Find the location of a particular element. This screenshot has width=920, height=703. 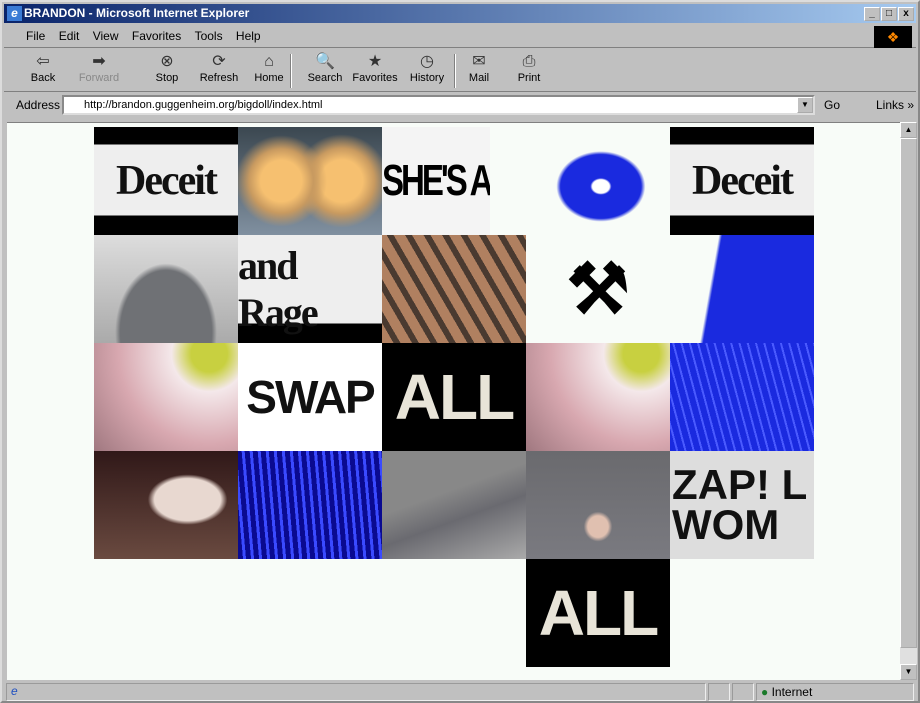

tile-lettering: ZAP! L WOM is located at coordinates (739, 504).